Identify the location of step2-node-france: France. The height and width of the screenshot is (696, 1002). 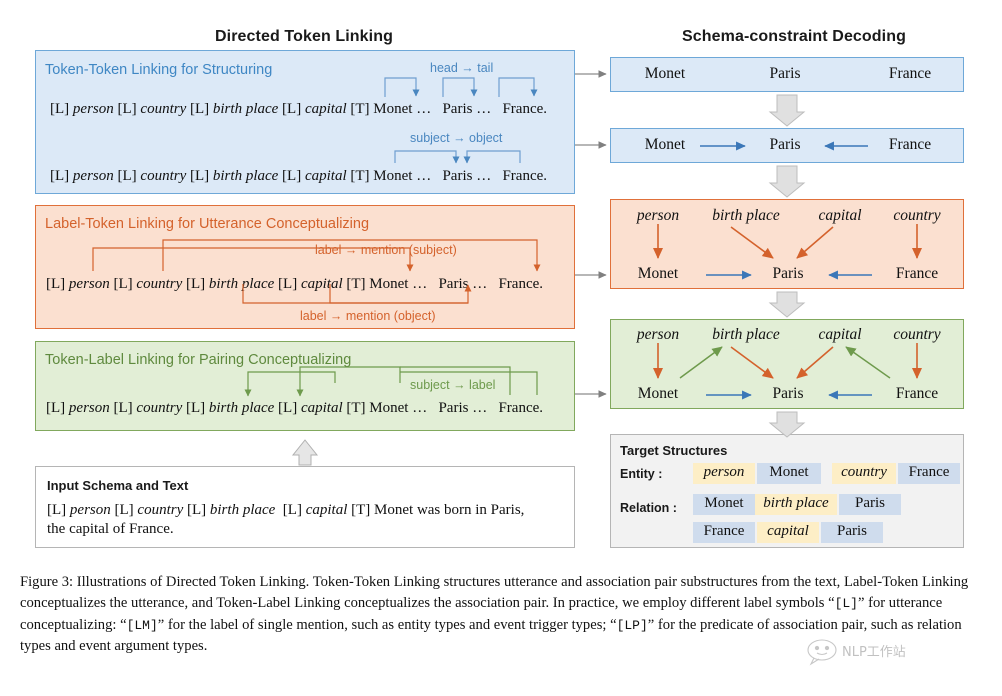
(910, 144).